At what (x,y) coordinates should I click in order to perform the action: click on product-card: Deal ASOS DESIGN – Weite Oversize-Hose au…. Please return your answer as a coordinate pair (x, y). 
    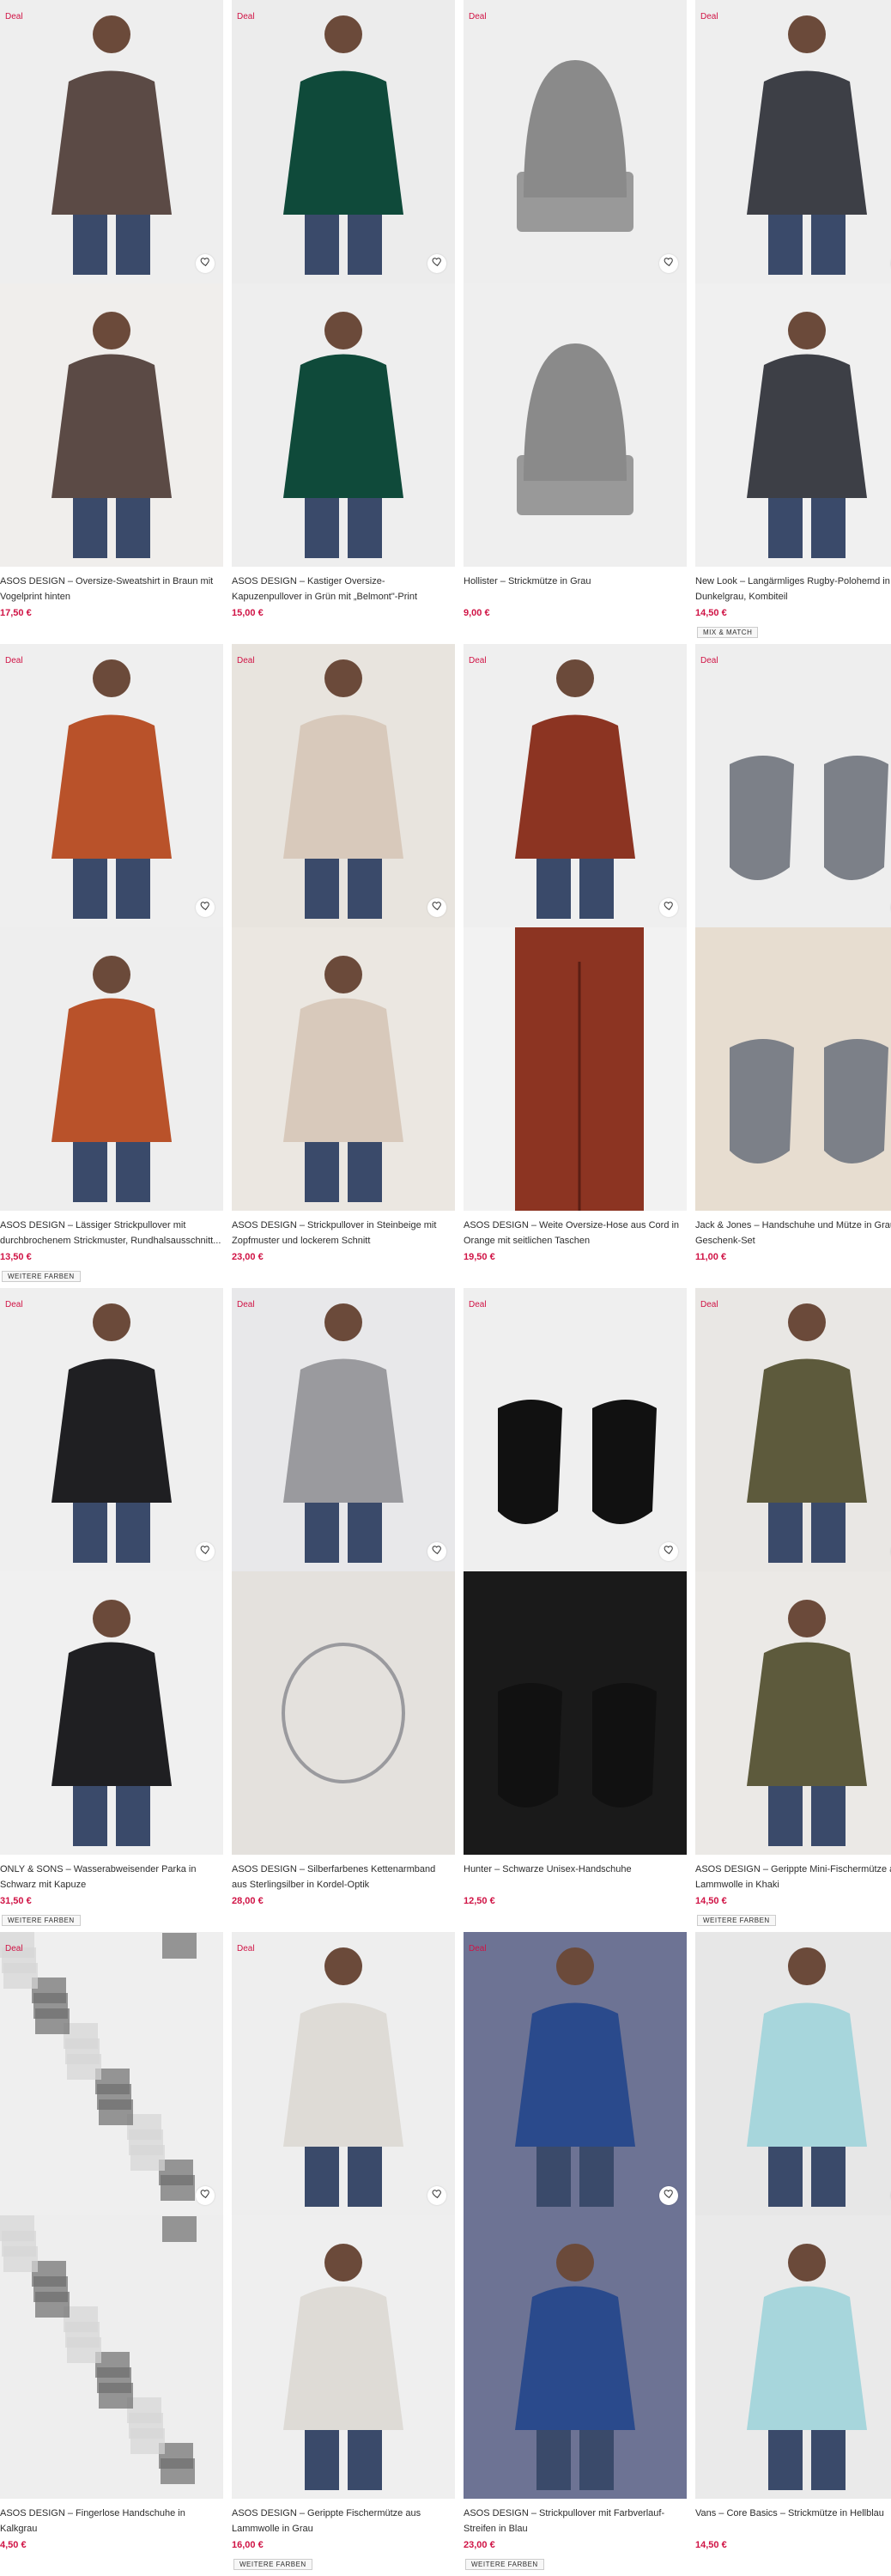
    Looking at the image, I should click on (575, 962).